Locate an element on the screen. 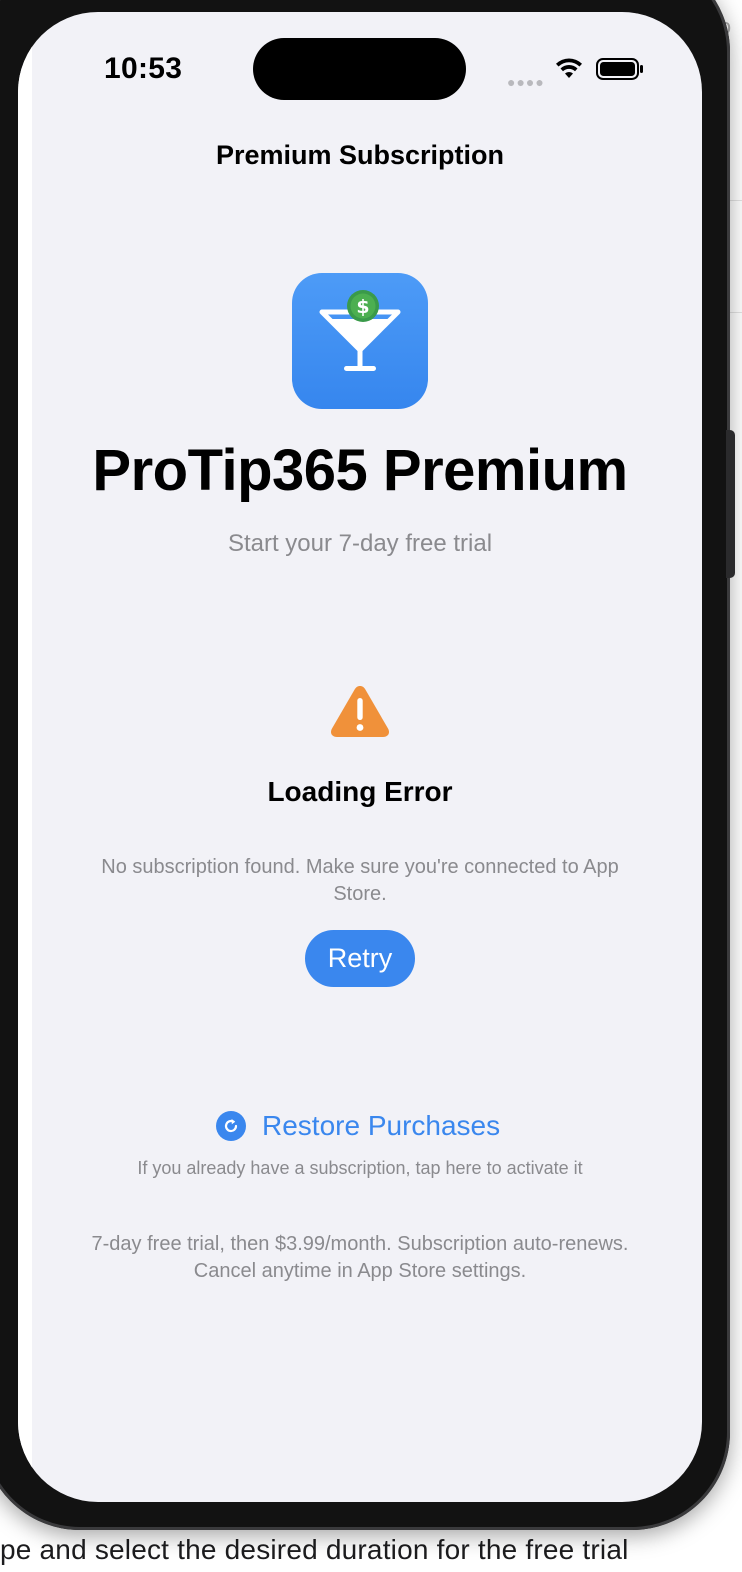 The height and width of the screenshot is (1572, 742). app-logo: $ is located at coordinates (360, 341).